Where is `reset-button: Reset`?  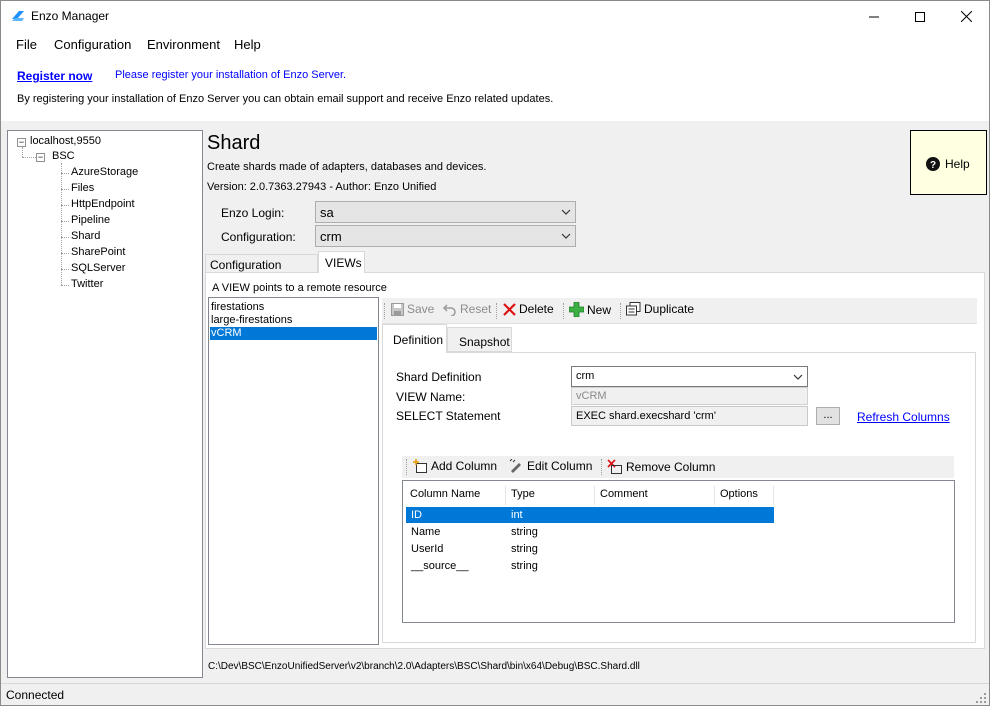
reset-button: Reset is located at coordinates (467, 309).